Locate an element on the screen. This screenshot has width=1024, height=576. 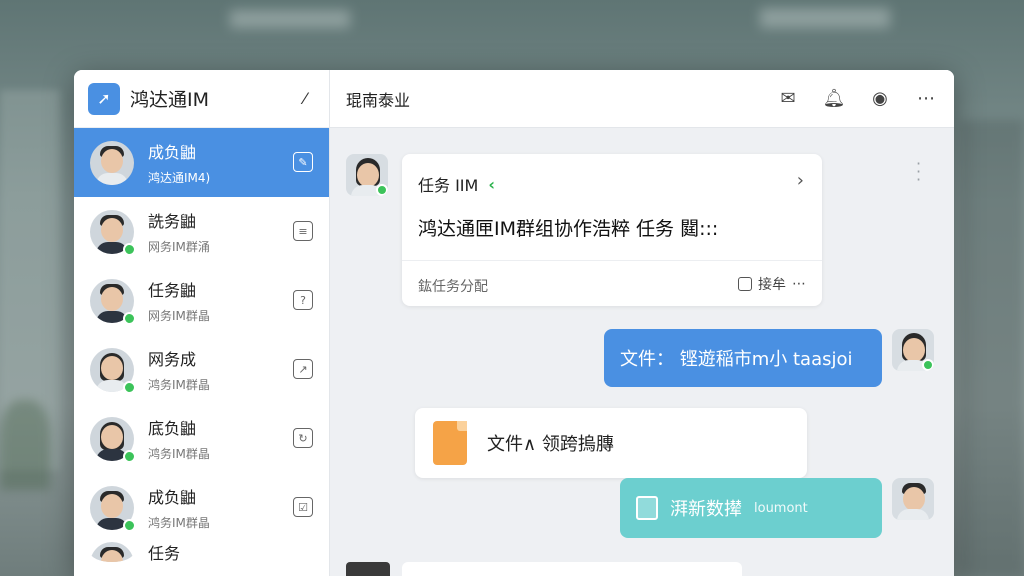
message-text: 文件： 铿遊稲市m小 taasjoi is located at coordinates (736, 359).